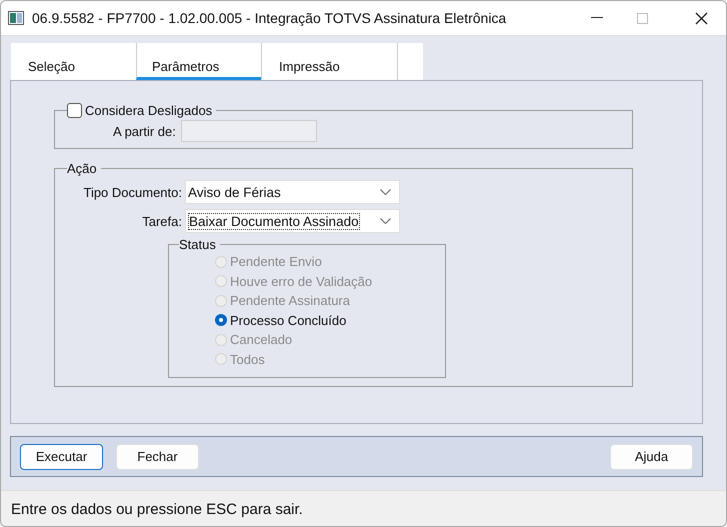 The image size is (727, 527). Describe the element at coordinates (330, 320) in the screenshot. I see `radio-option: Processo Concluído` at that location.